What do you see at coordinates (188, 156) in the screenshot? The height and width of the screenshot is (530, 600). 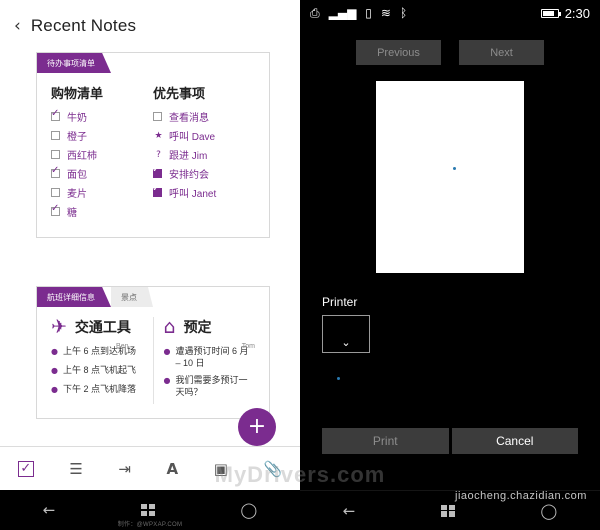 I see `list-item-label: 跟进 Jim` at bounding box center [188, 156].